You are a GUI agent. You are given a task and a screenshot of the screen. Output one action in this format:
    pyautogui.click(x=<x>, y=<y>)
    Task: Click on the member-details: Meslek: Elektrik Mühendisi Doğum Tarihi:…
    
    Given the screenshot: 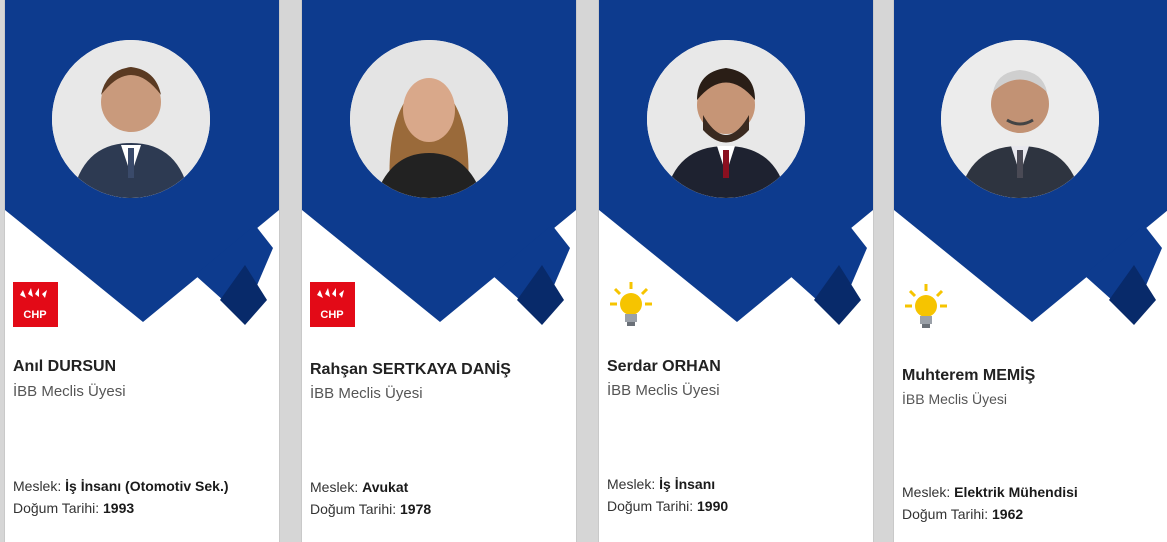 What is the action you would take?
    pyautogui.click(x=990, y=503)
    